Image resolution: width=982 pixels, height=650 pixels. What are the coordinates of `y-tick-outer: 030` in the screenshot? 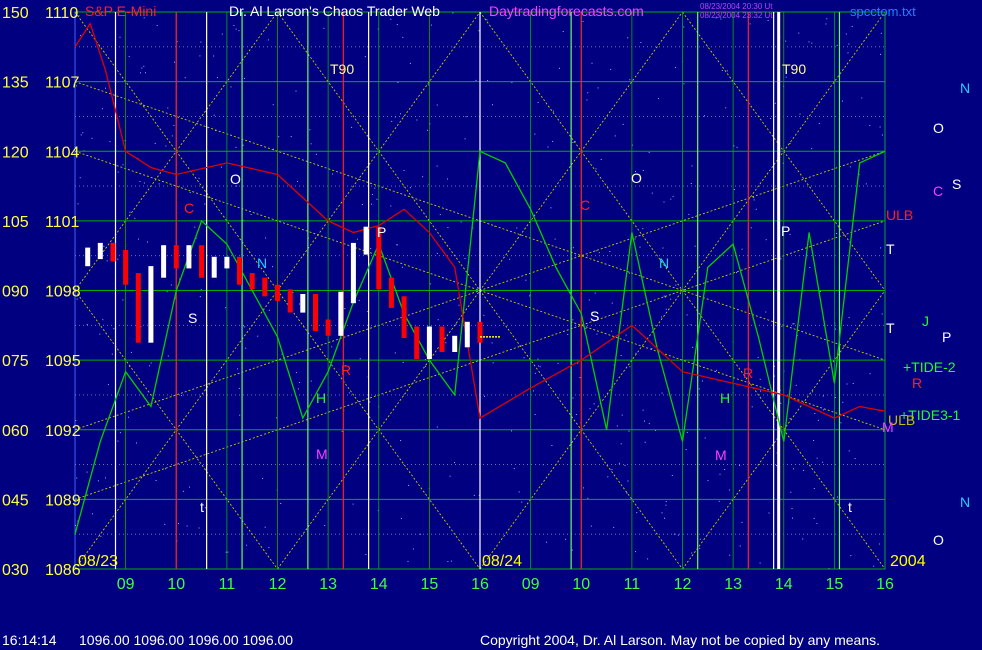 It's located at (15, 570).